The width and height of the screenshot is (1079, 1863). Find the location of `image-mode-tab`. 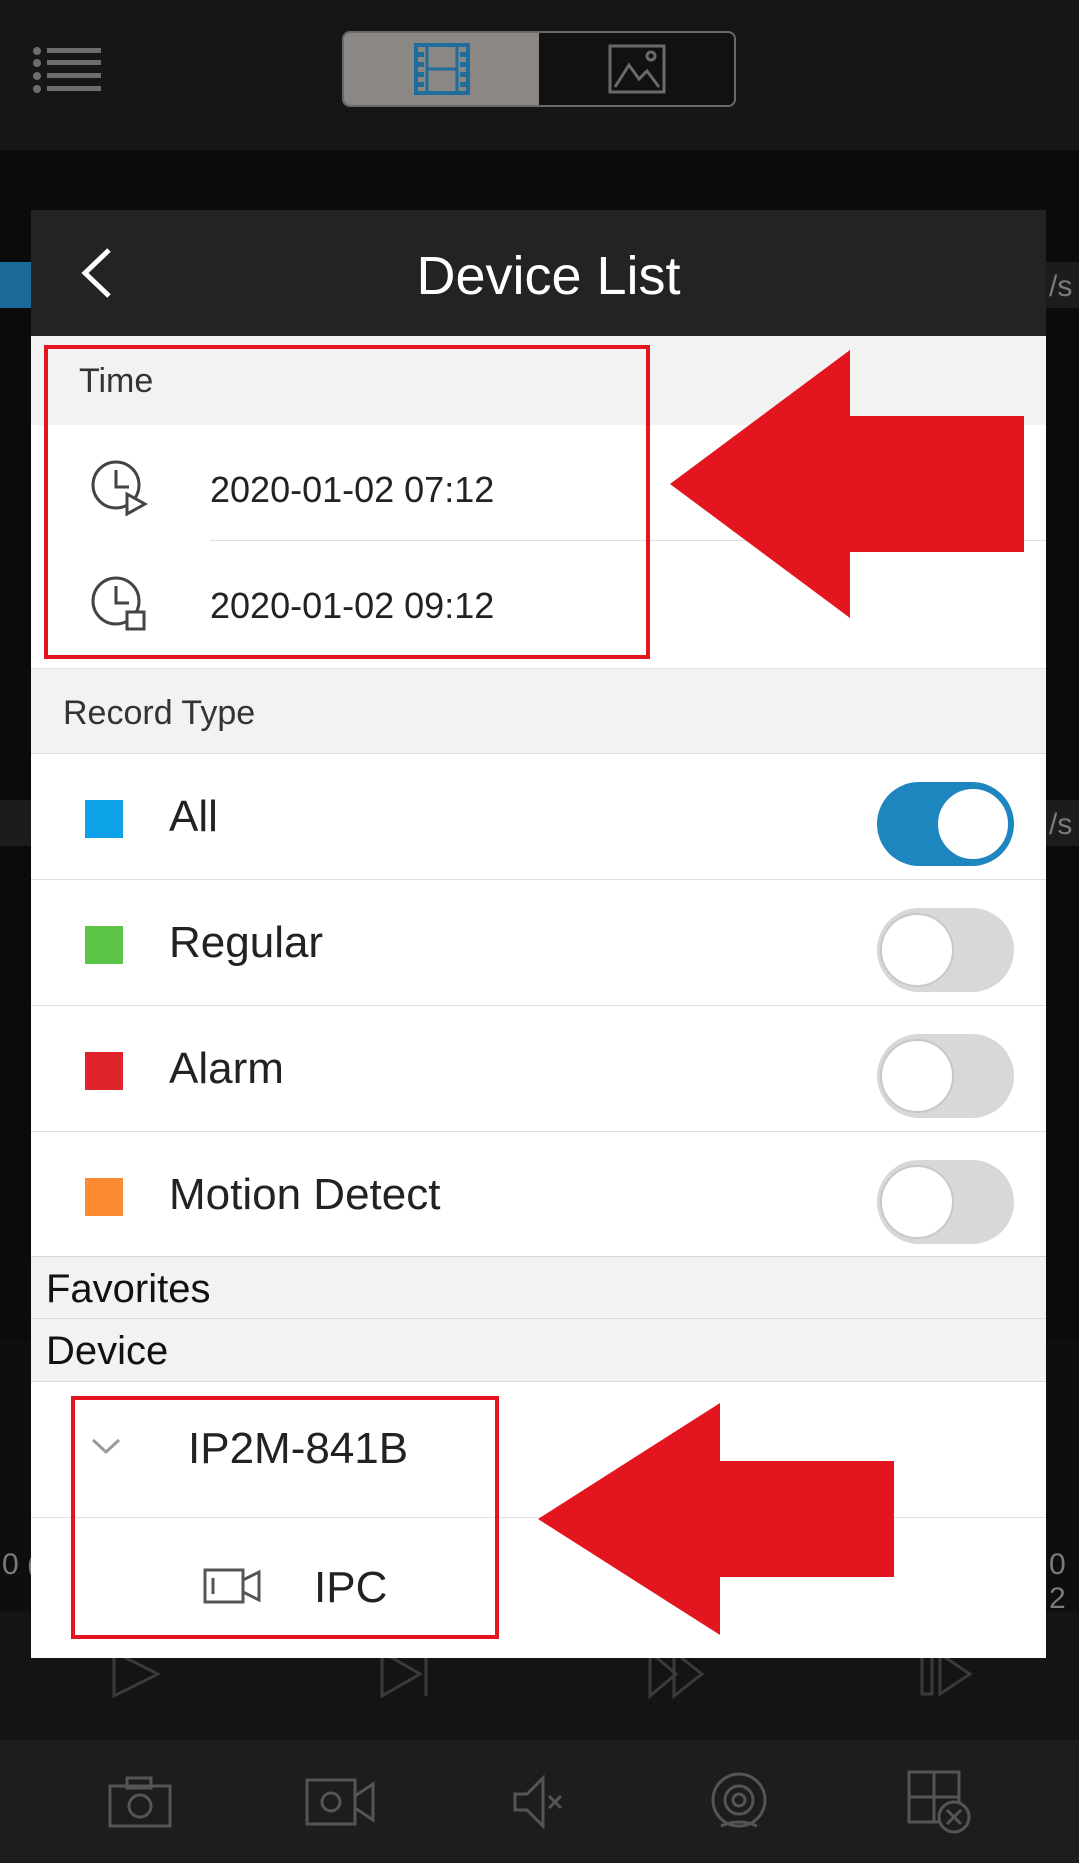

image-mode-tab is located at coordinates (636, 69).